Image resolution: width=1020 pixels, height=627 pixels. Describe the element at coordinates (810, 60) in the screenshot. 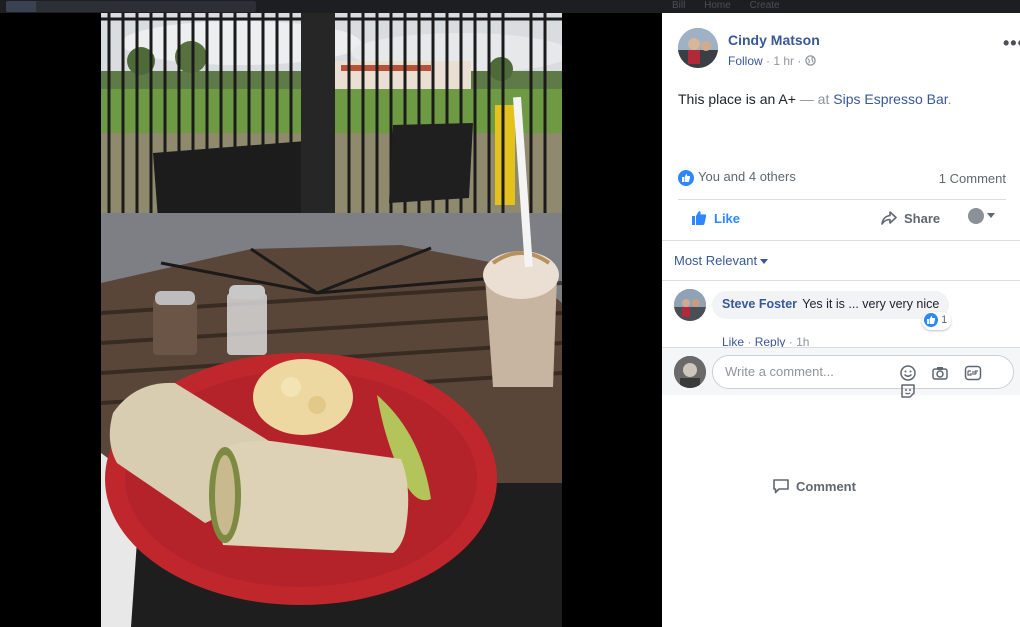

I see `globe-icon` at that location.